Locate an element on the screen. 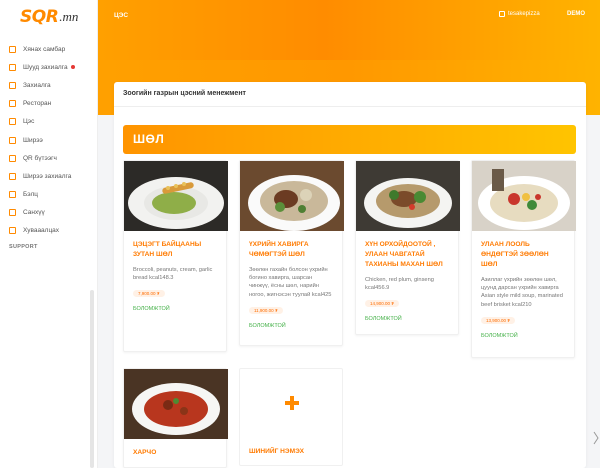  sidebar-item-tables: Ширээ is located at coordinates (48, 140).